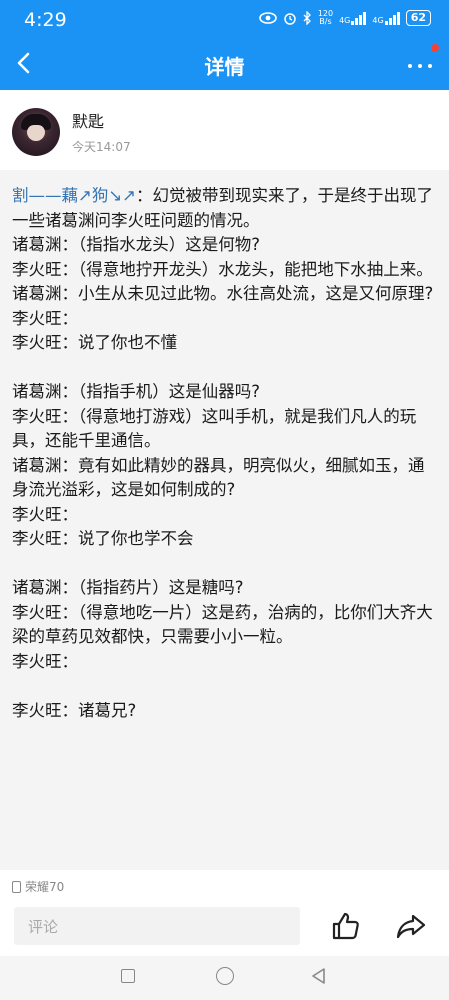 This screenshot has width=449, height=1000. I want to click on bottom-bar: 评论, so click(224, 927).